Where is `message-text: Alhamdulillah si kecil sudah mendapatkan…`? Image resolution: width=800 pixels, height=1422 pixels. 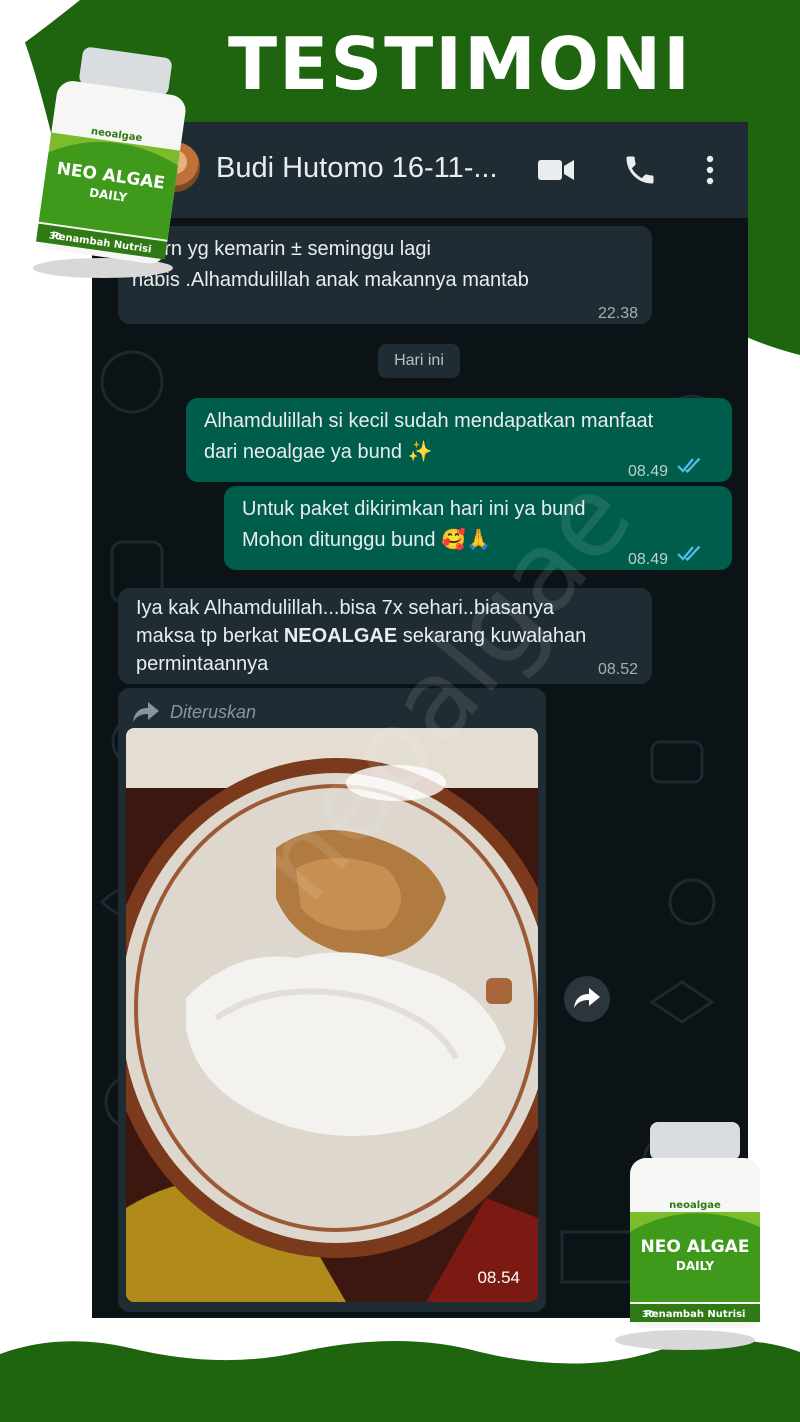 message-text: Alhamdulillah si kecil sudah mendapatkan… is located at coordinates (429, 421).